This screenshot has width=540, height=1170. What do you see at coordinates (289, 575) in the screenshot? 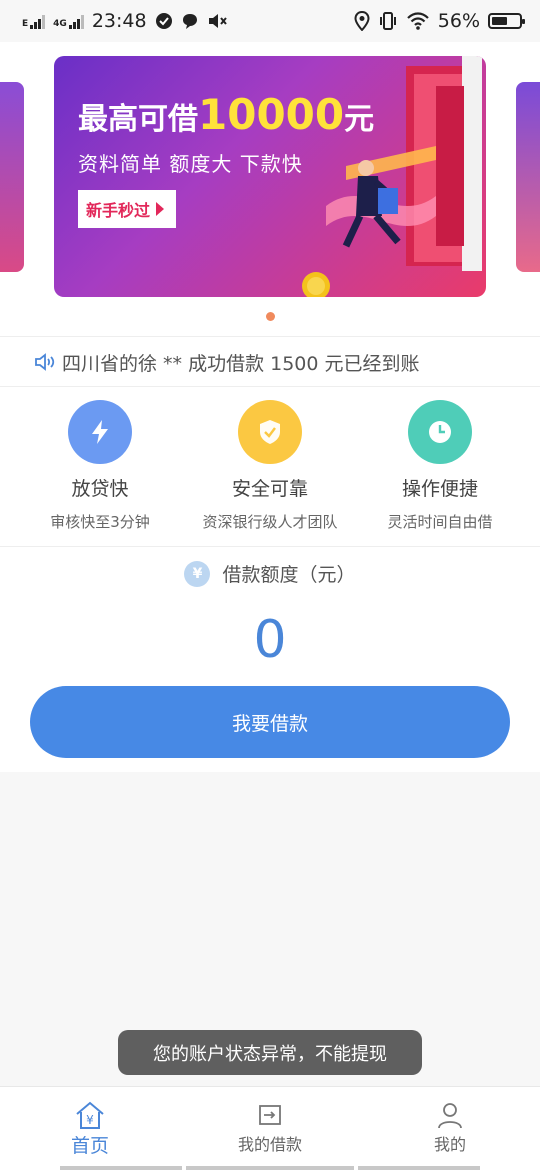
I see `loan-amount-label-text: 借款额度（元）` at bounding box center [289, 575].